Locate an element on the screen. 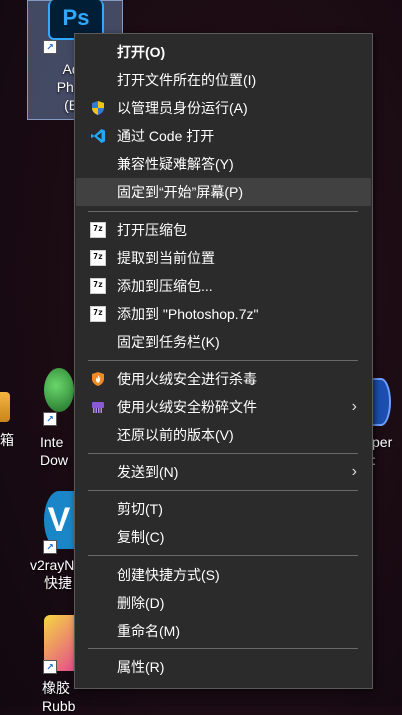 Image resolution: width=402 pixels, height=715 pixels. menu-item-open: 打开(O) is located at coordinates (223, 52).